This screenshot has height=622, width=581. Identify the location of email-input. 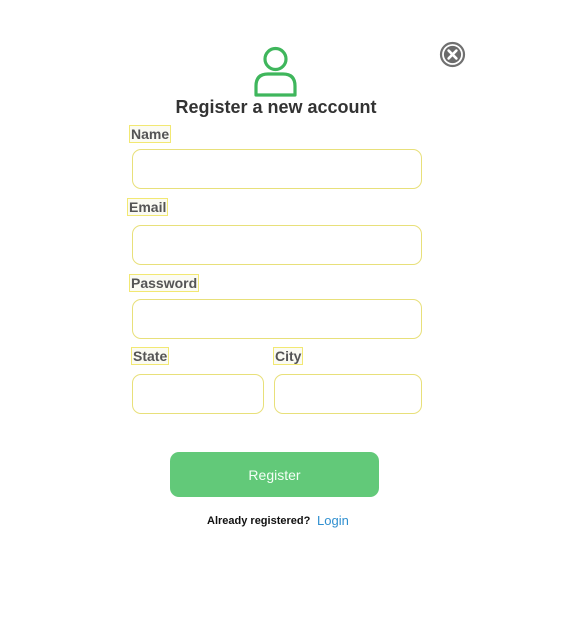
(277, 245).